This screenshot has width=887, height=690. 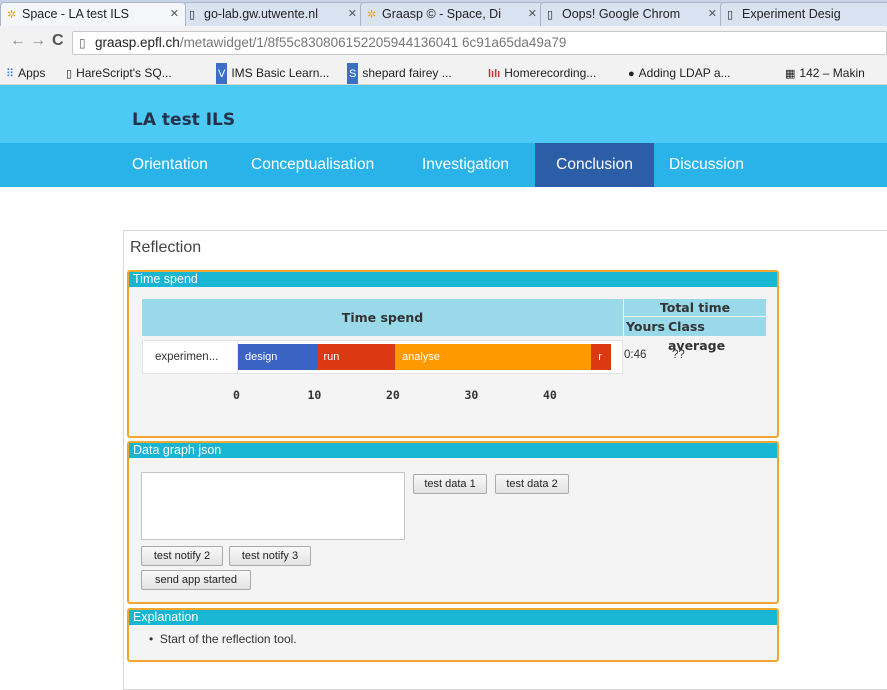 I want to click on tab-label: Experiment Desig, so click(x=791, y=14).